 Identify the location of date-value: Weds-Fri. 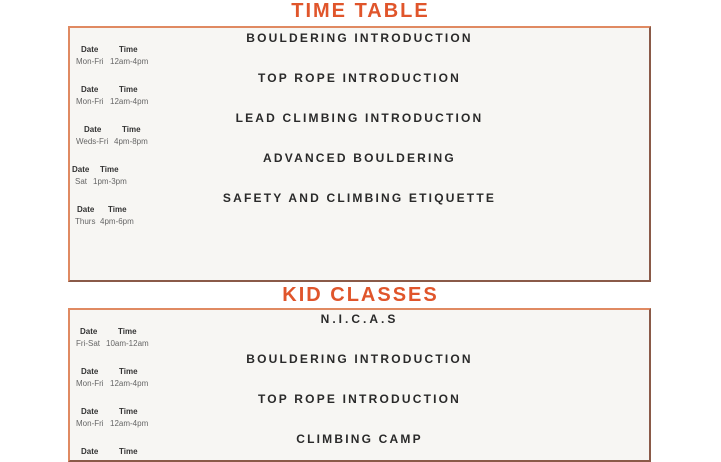
(92, 141).